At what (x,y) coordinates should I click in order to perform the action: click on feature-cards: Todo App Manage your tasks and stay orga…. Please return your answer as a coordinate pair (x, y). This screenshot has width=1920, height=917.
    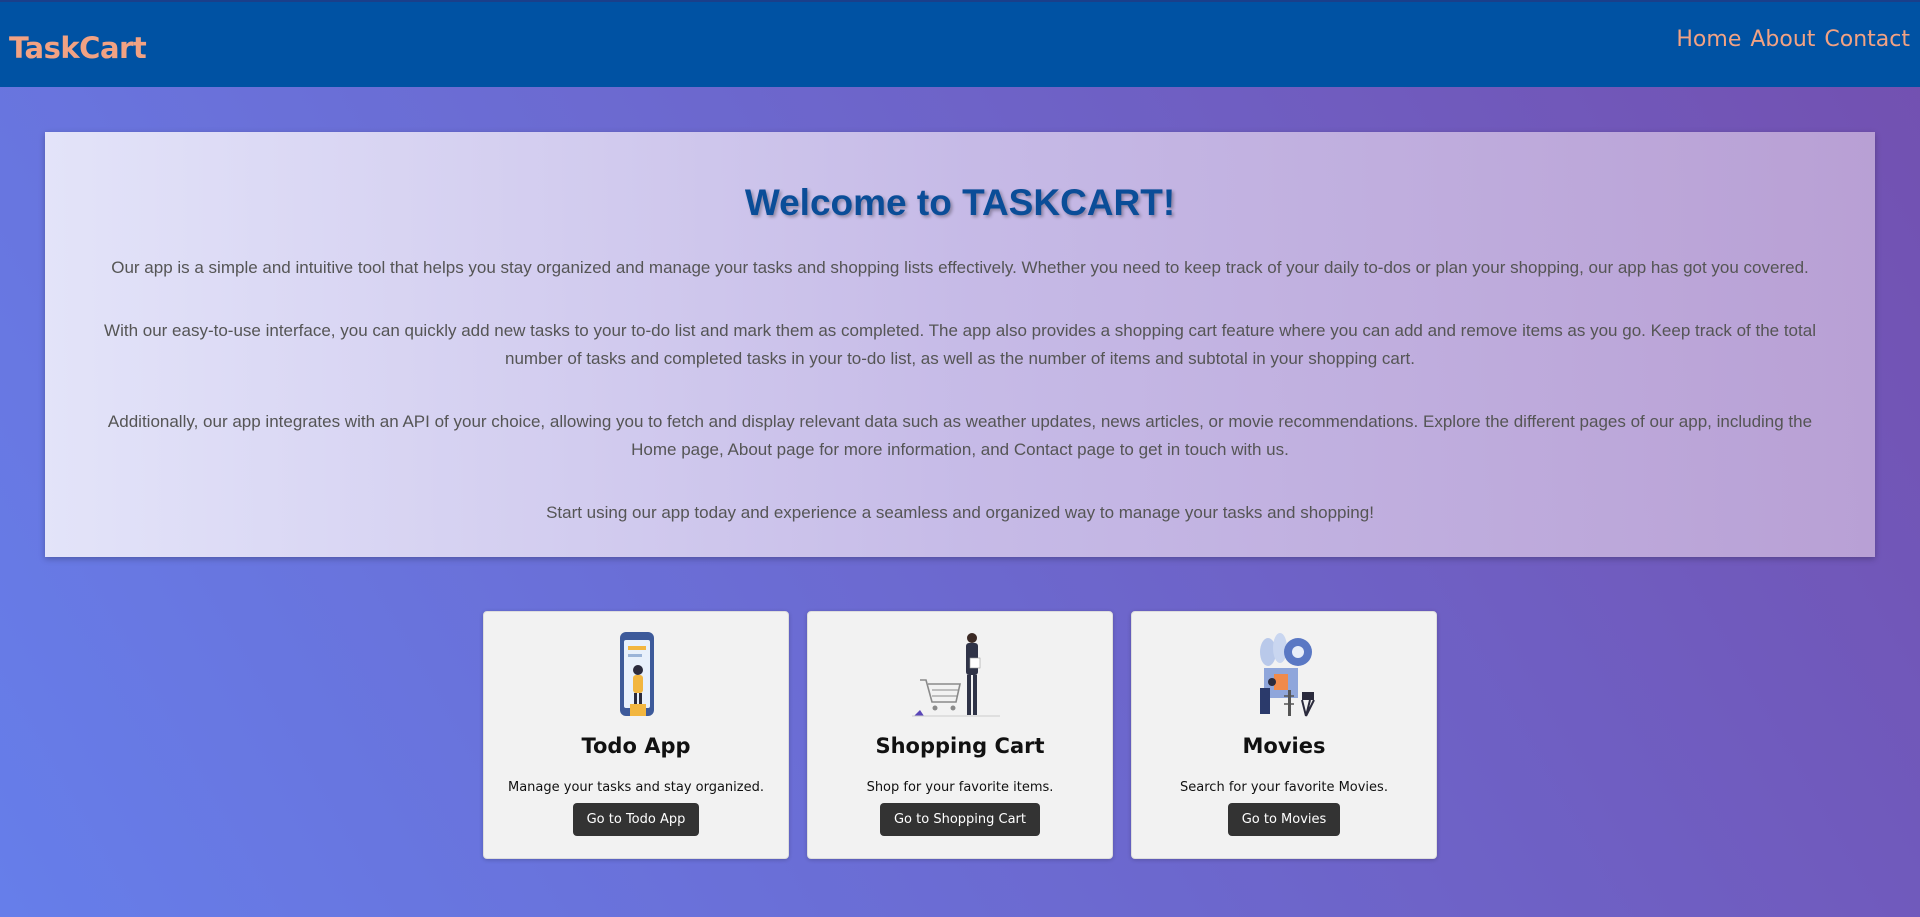
    Looking at the image, I should click on (960, 735).